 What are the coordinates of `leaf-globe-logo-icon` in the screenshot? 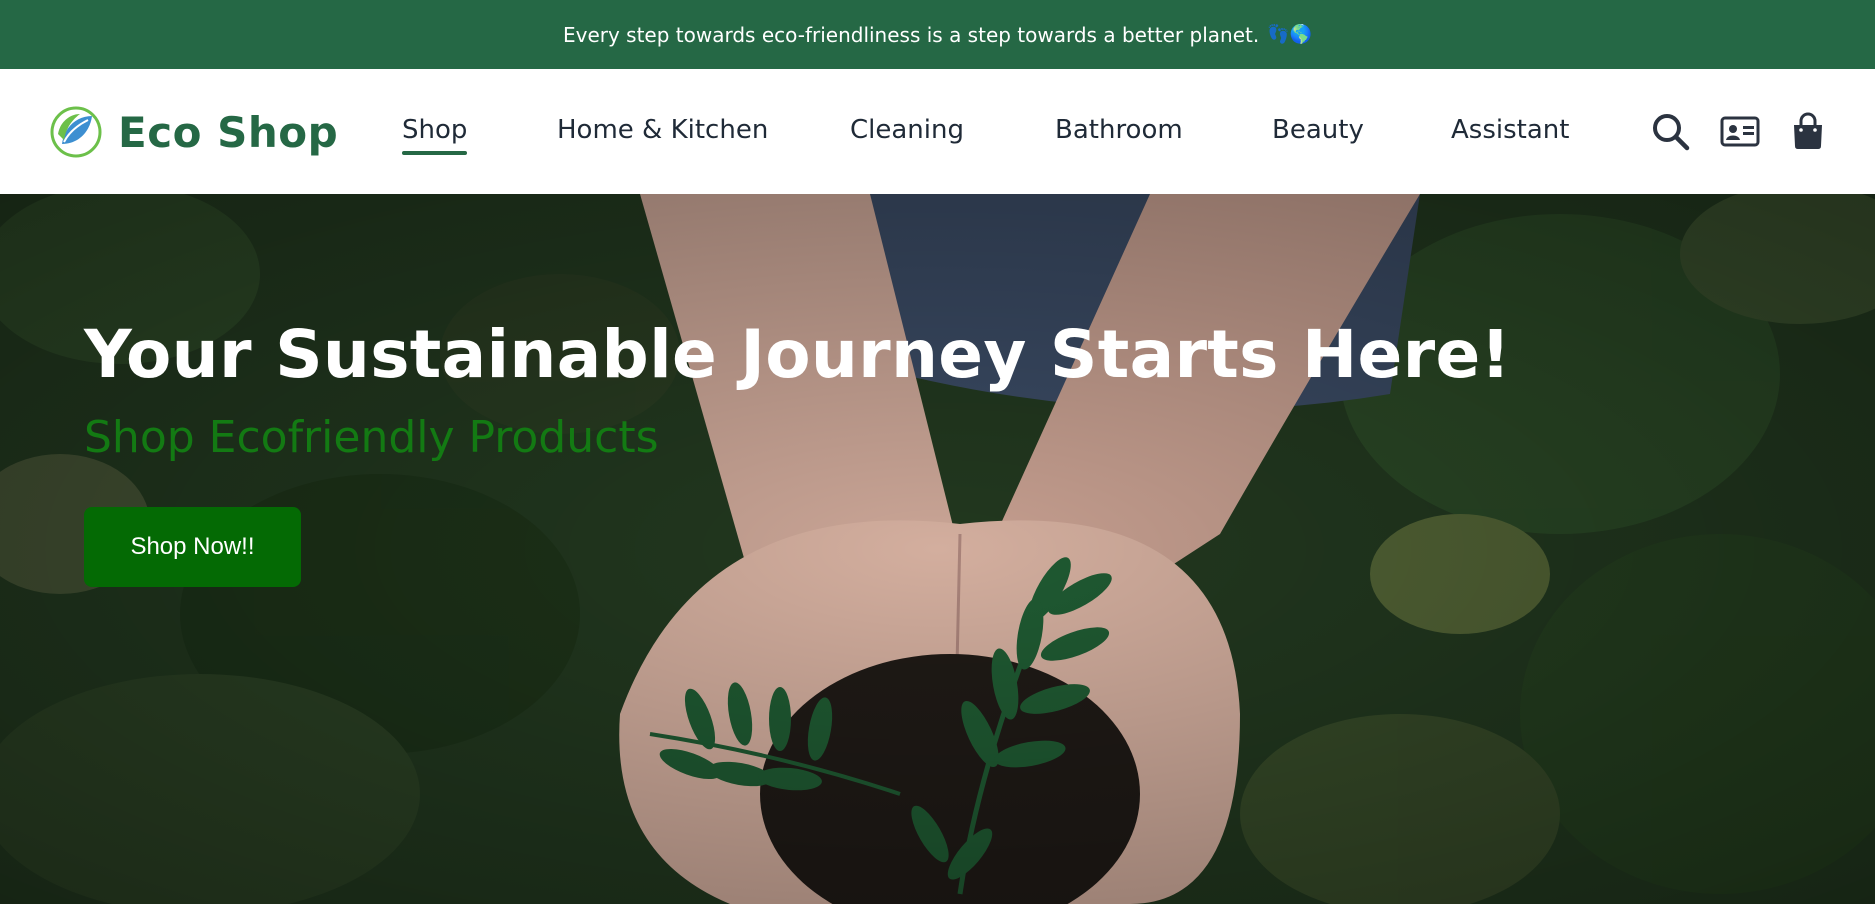 It's located at (76, 132).